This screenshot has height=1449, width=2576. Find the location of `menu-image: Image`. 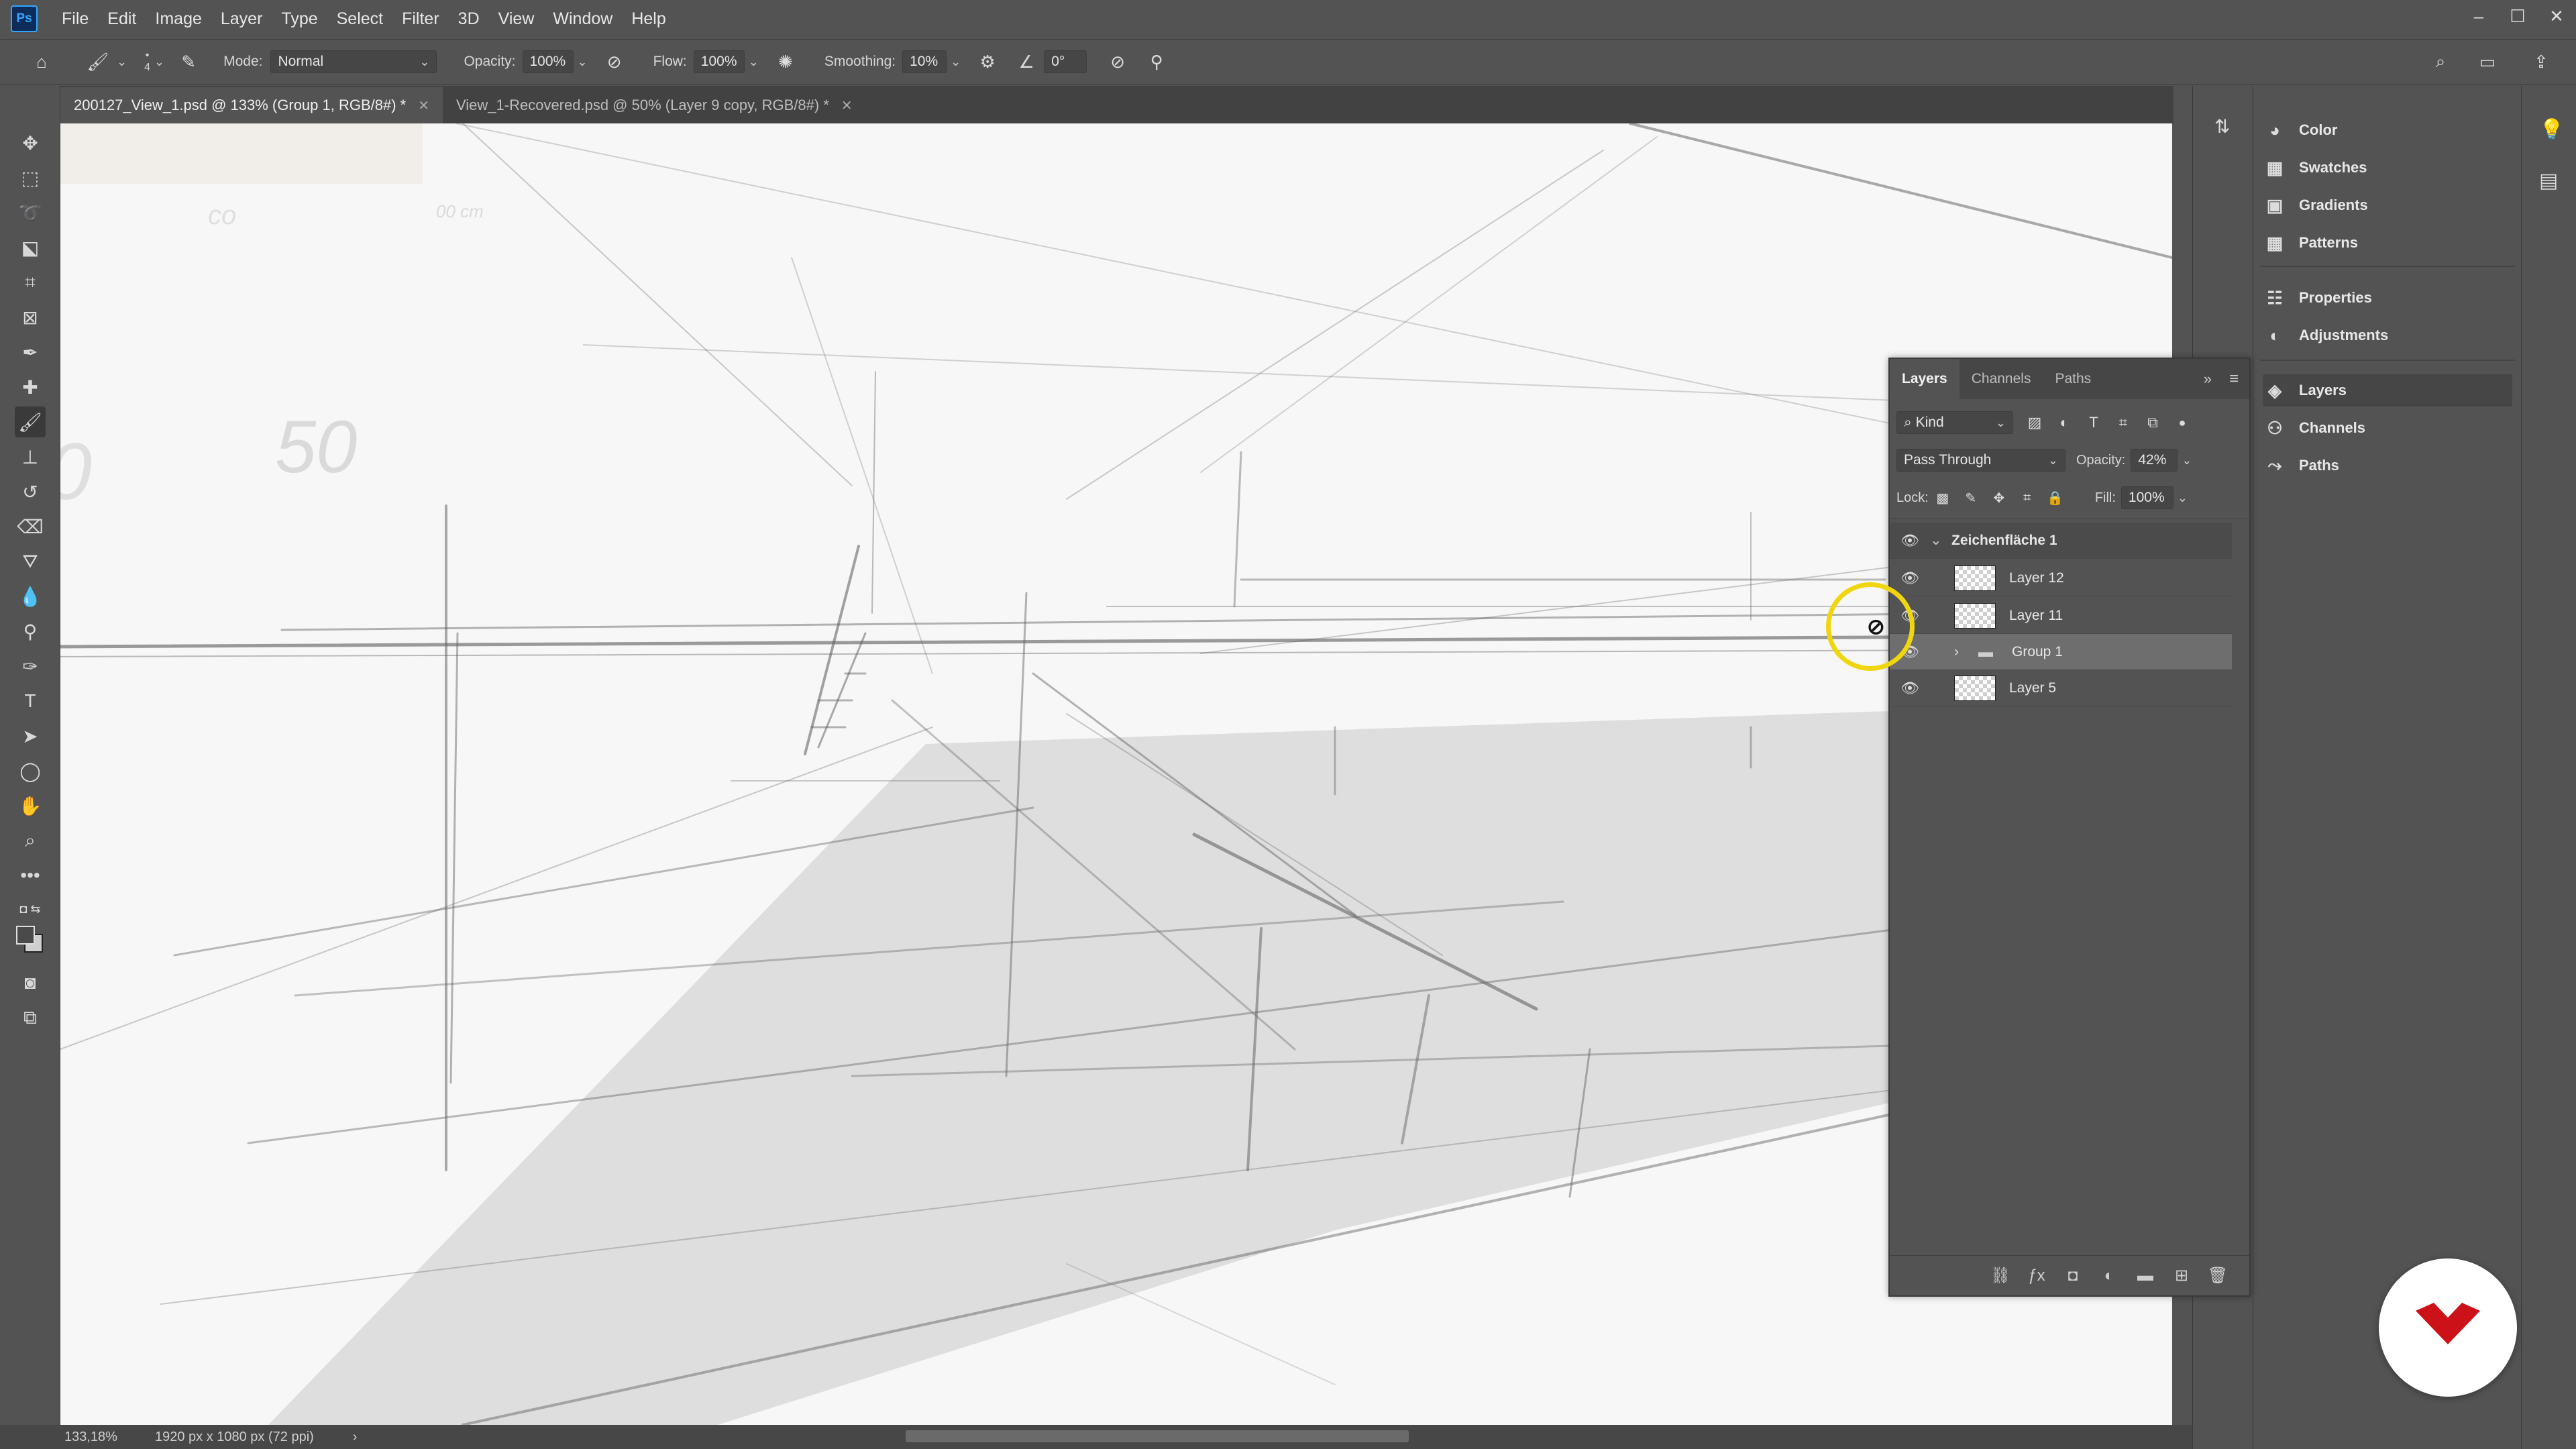

menu-image: Image is located at coordinates (178, 19).